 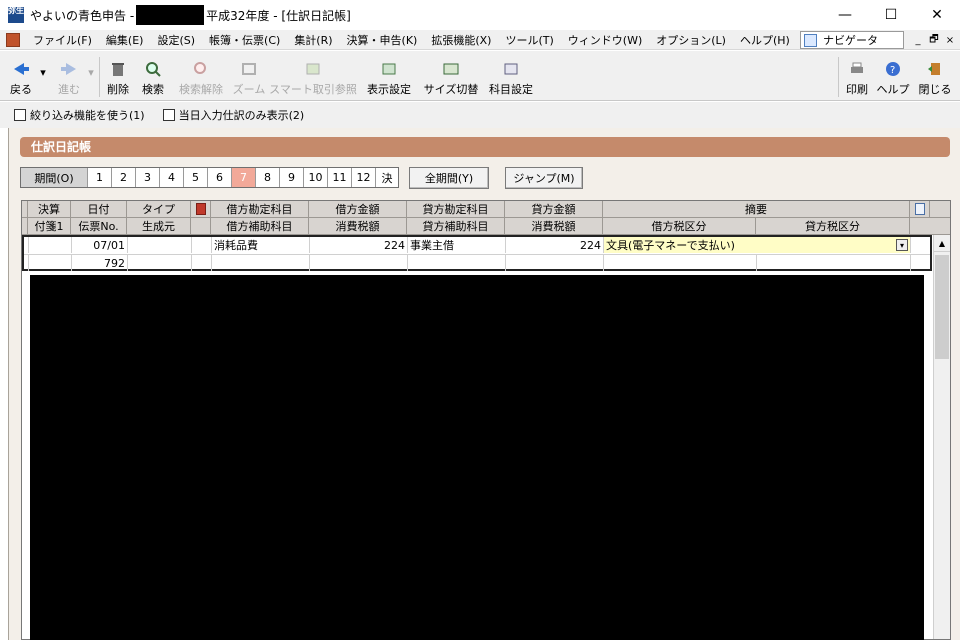 What do you see at coordinates (833, 226) in the screenshot?
I see `col-credit-tax-category: 貸方税区分` at bounding box center [833, 226].